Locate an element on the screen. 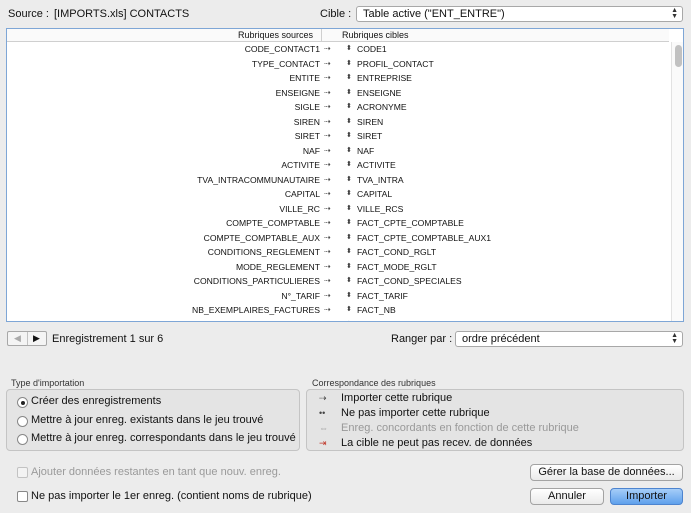 Image resolution: width=691 pixels, height=513 pixels. table-row: CAPITAL ⇢ ⬍ CAPITAL is located at coordinates (338, 194).